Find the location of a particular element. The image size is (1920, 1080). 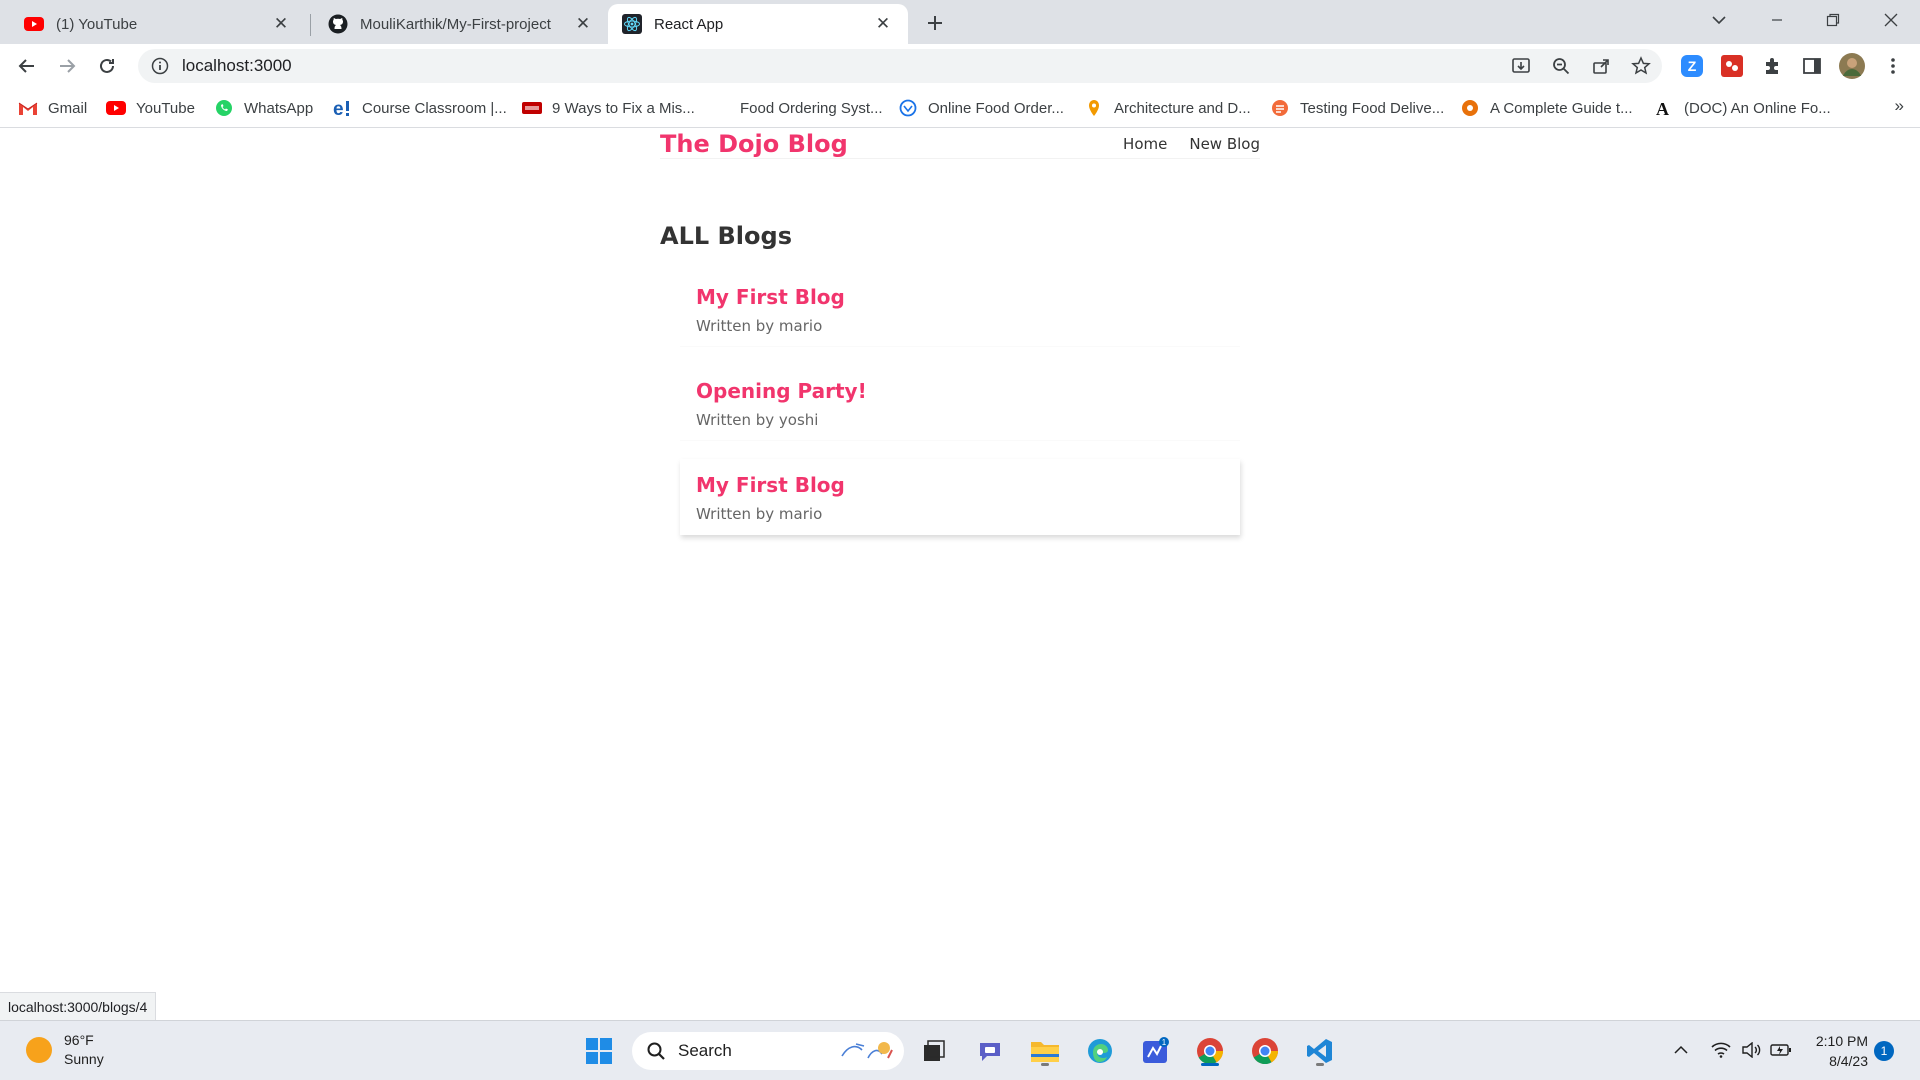

bookmark-whatsapp: WhatsApp is located at coordinates (263, 108).